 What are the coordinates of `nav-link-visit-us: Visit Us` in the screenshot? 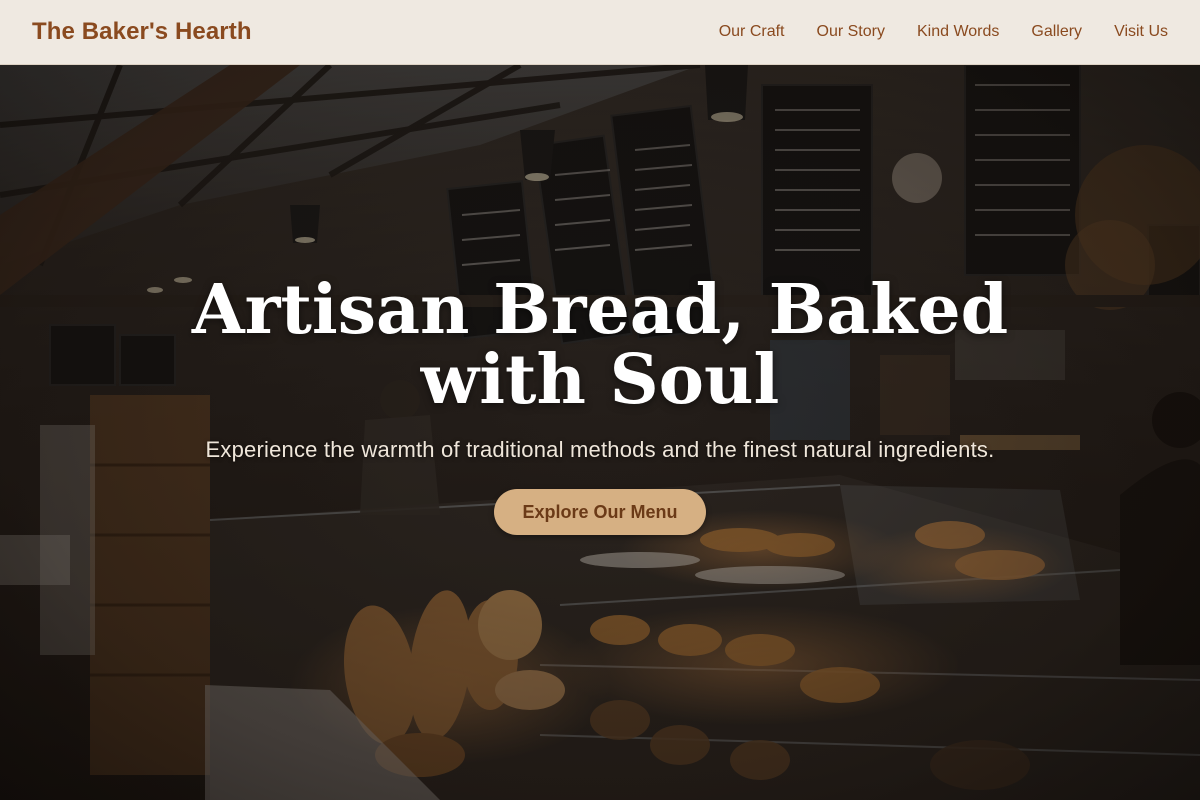 It's located at (1141, 32).